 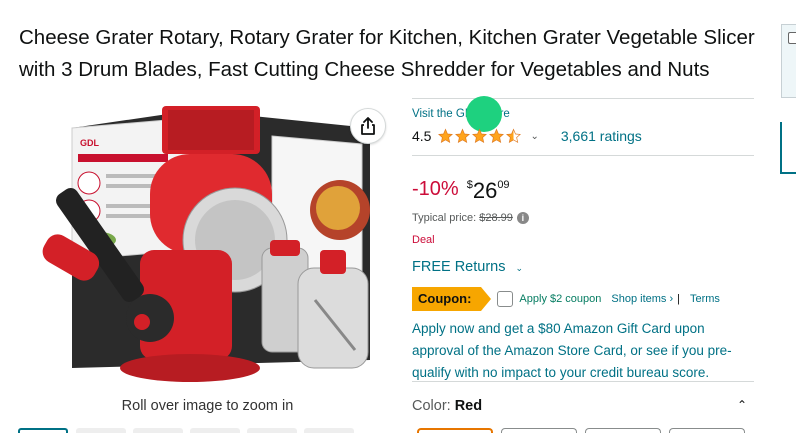 What do you see at coordinates (505, 299) in the screenshot?
I see `coupon-checkbox` at bounding box center [505, 299].